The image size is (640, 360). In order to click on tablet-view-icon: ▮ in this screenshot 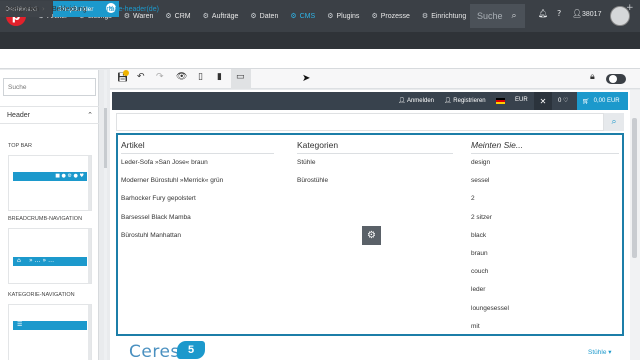, I will do `click(219, 77)`.